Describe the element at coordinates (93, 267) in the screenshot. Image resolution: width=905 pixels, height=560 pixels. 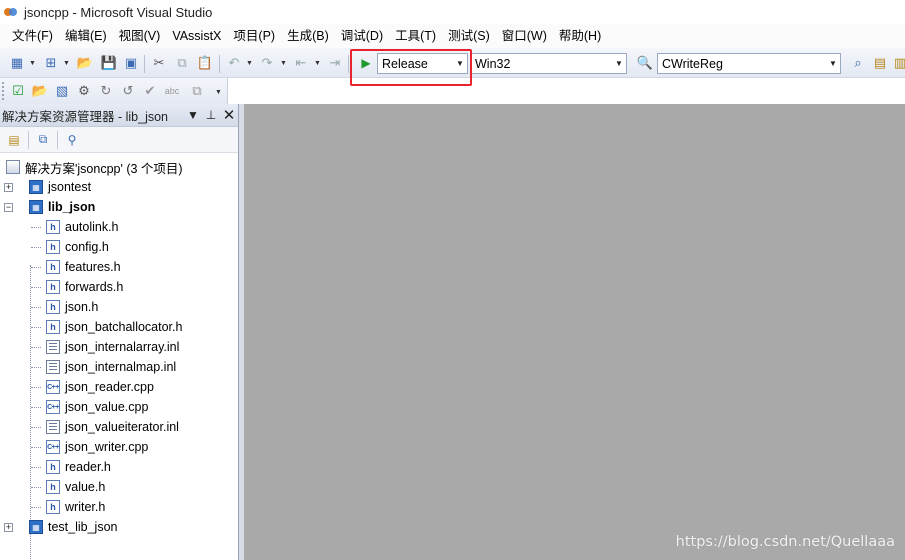
I see `file-label: features.h` at that location.